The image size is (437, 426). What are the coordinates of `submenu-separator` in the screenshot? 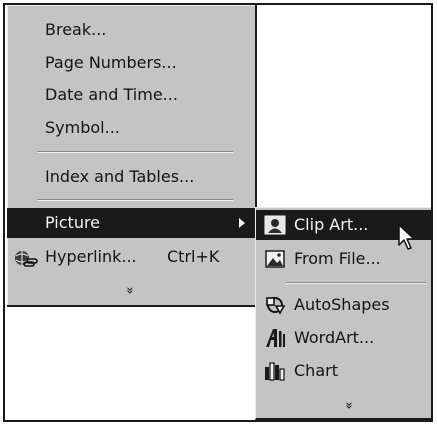 It's located at (356, 283).